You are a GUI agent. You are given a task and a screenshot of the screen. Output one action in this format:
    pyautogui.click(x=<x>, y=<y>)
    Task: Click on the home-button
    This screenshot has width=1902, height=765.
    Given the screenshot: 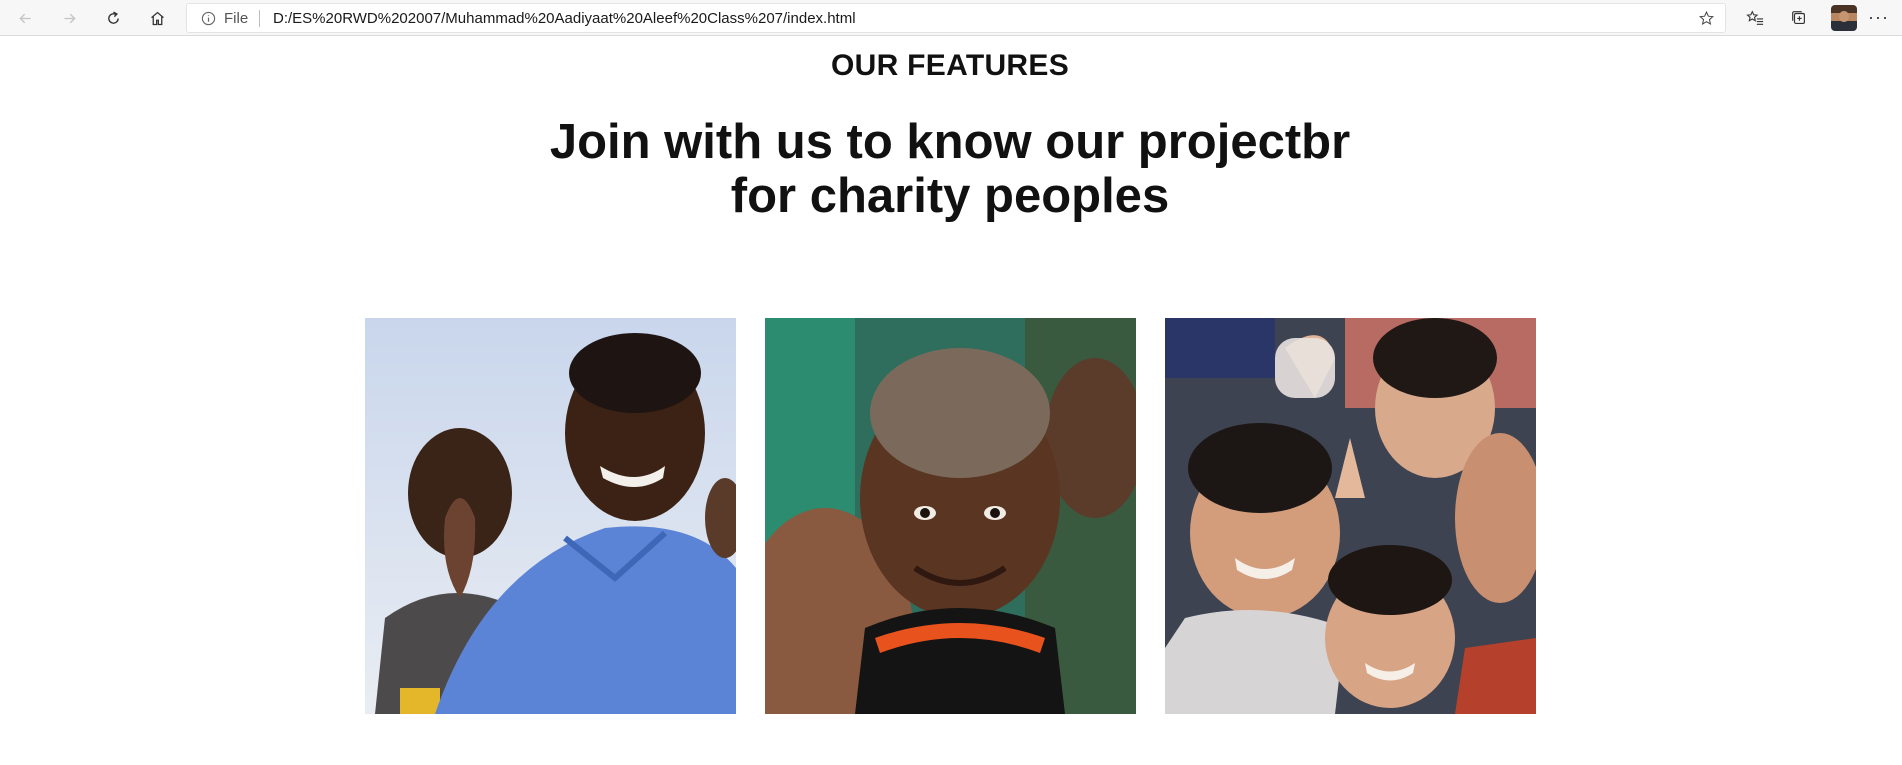 What is the action you would take?
    pyautogui.click(x=157, y=18)
    